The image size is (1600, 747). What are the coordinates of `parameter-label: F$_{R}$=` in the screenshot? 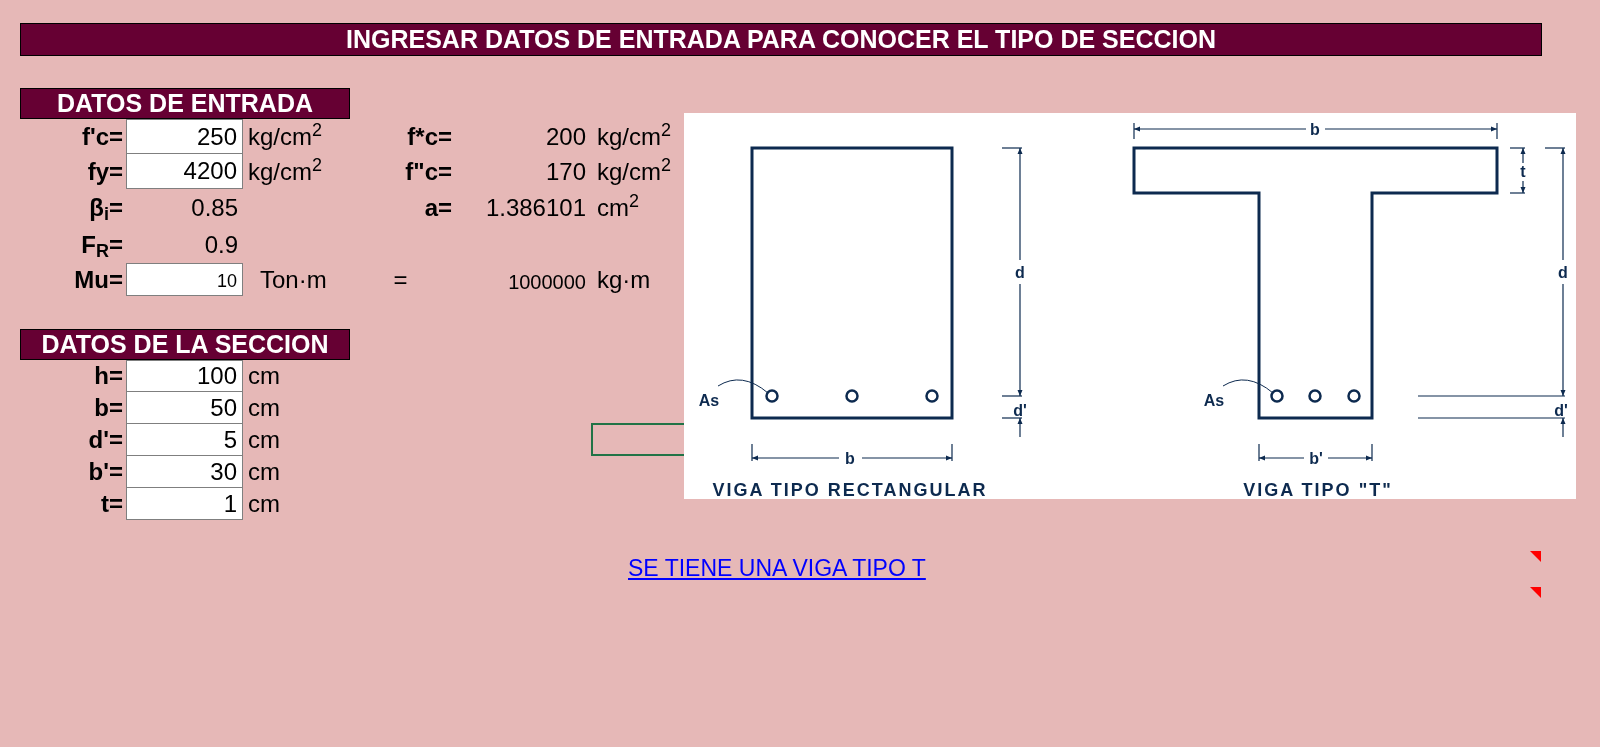 It's located at (102, 244).